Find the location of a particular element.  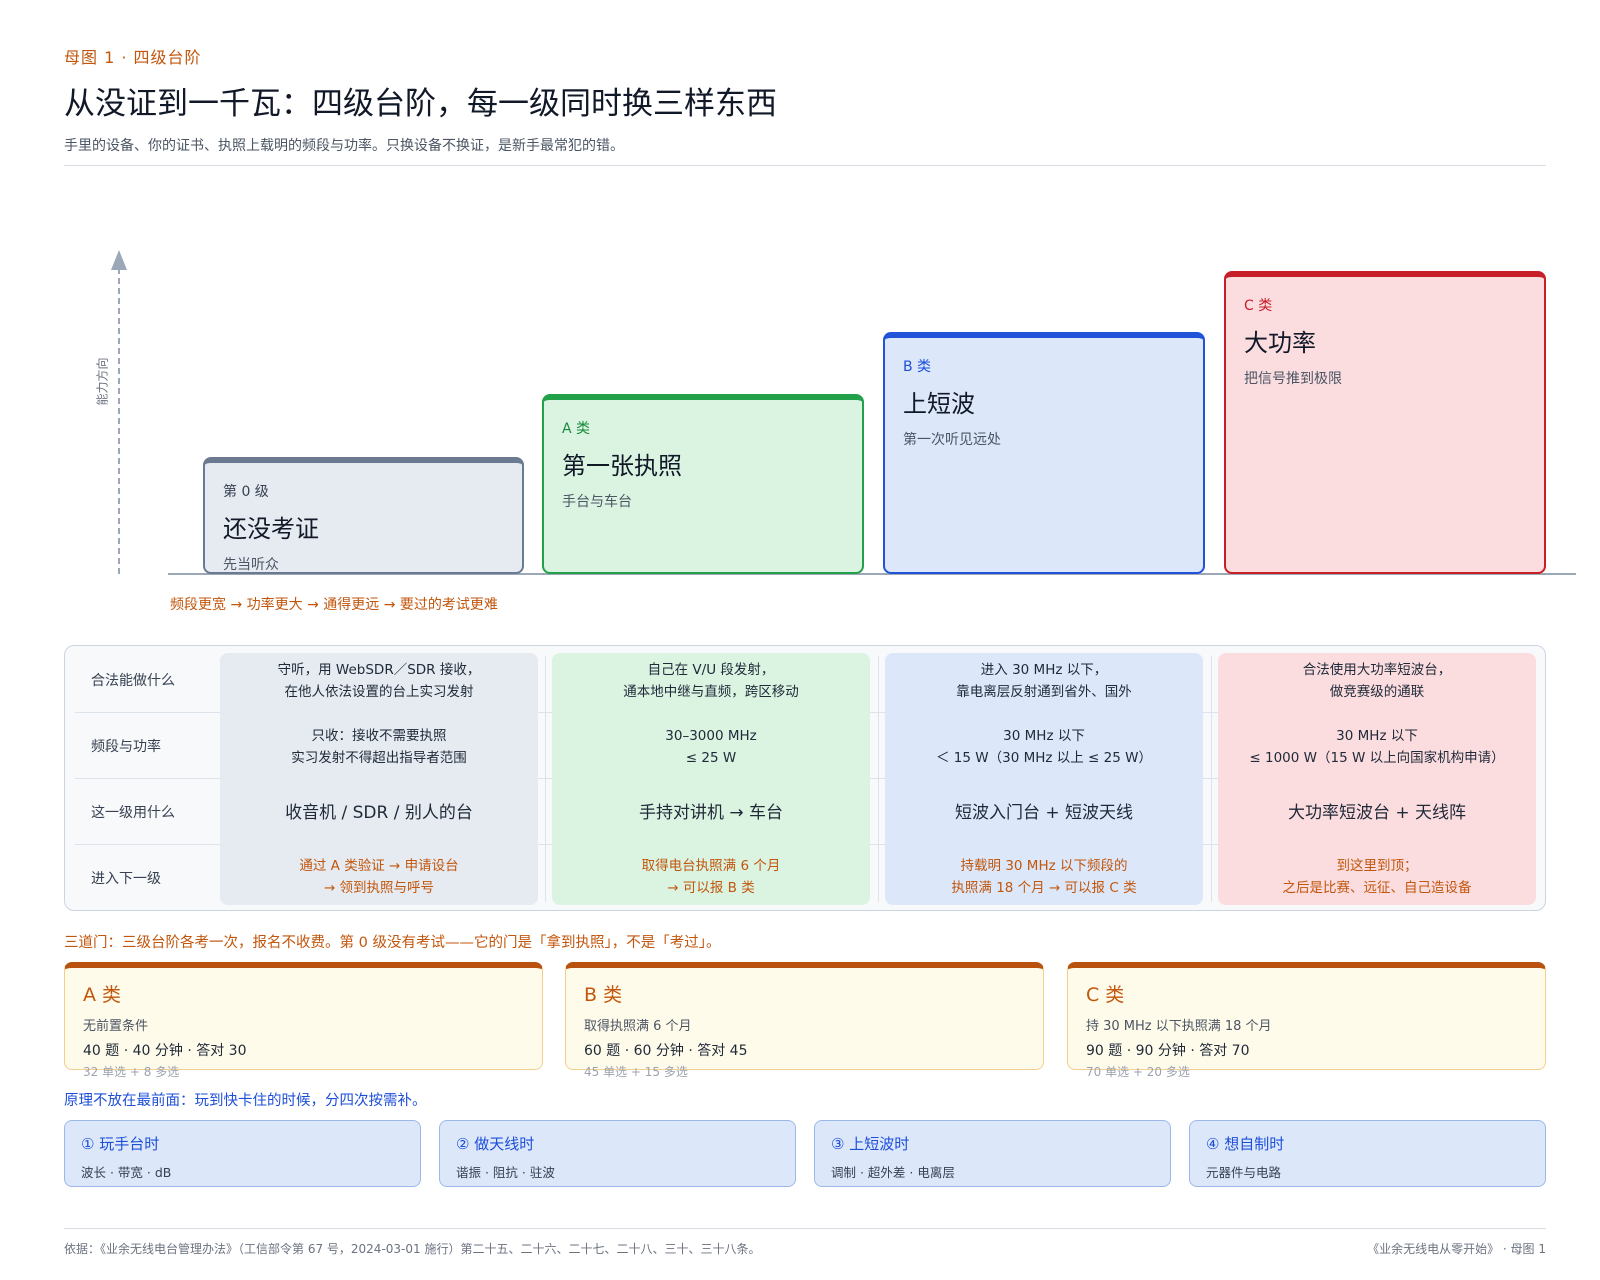

step-class-b: B 类 上短波 第一次听见远处 is located at coordinates (1044, 453).